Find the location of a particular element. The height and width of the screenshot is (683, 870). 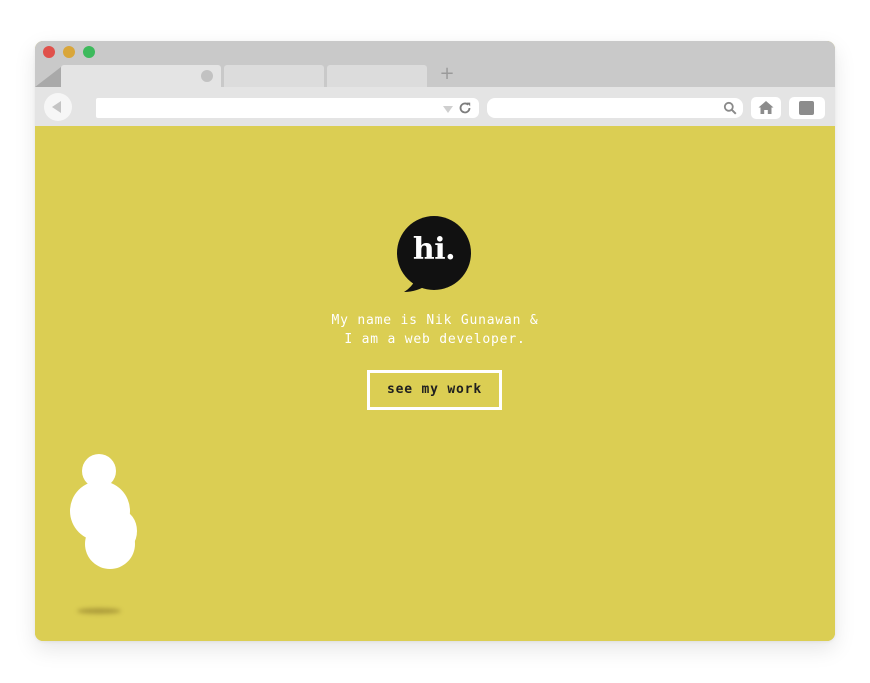

reload-icon is located at coordinates (465, 108).